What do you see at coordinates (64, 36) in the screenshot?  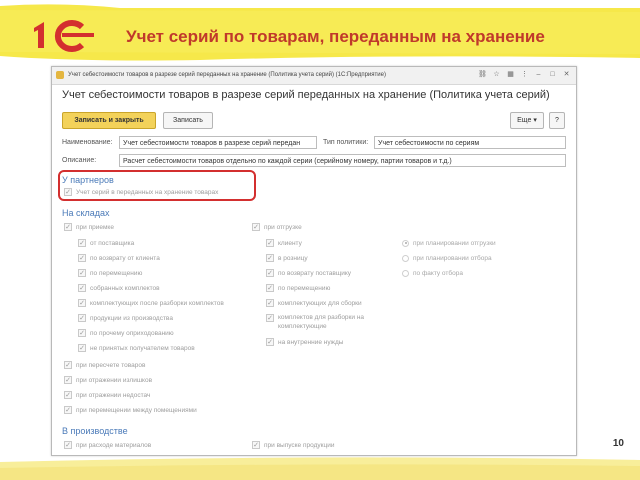 I see `1c-logo-icon` at bounding box center [64, 36].